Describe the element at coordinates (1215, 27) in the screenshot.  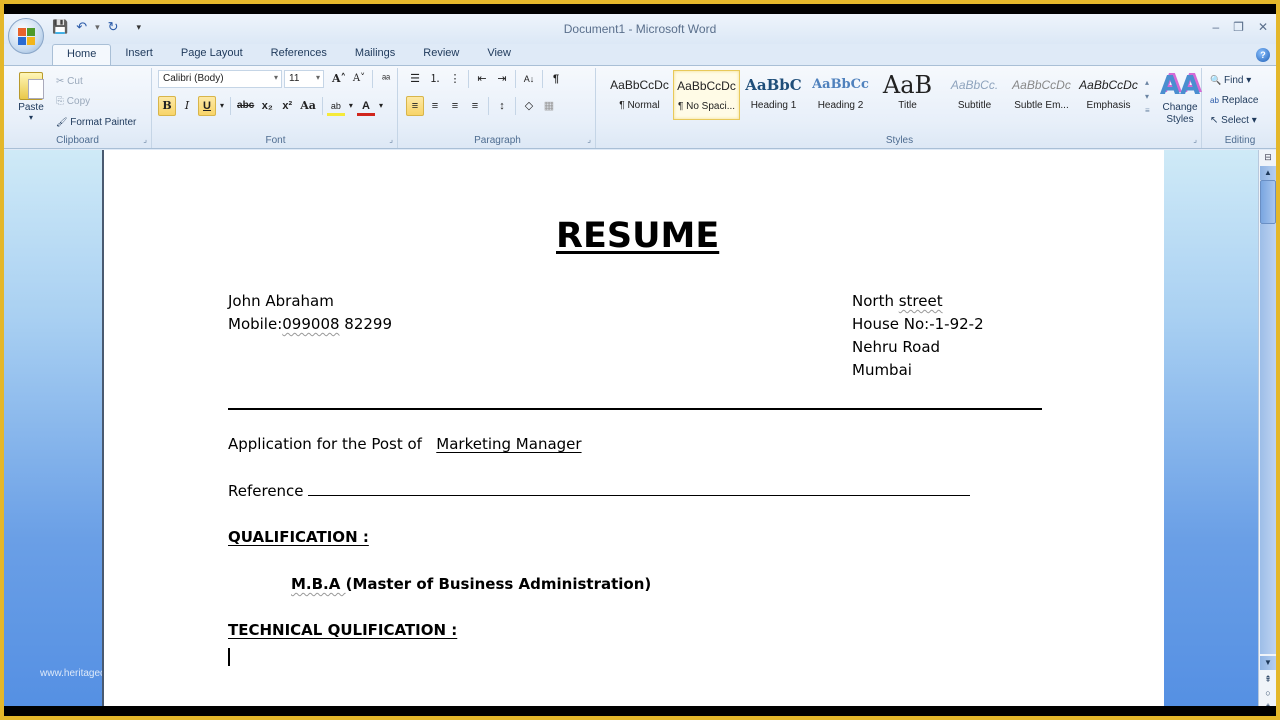
I see `minimize-button: –` at that location.